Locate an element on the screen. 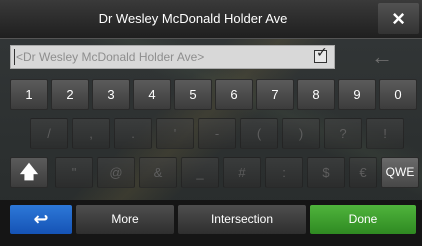 This screenshot has height=246, width=422. key-question: ? is located at coordinates (343, 133).